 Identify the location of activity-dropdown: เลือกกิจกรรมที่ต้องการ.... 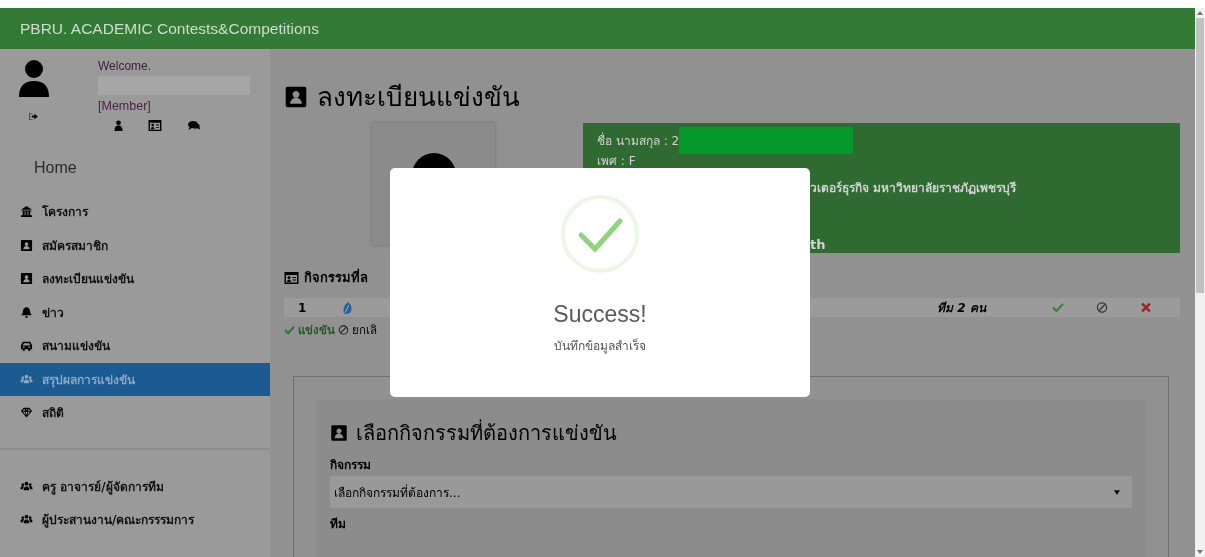
(731, 492).